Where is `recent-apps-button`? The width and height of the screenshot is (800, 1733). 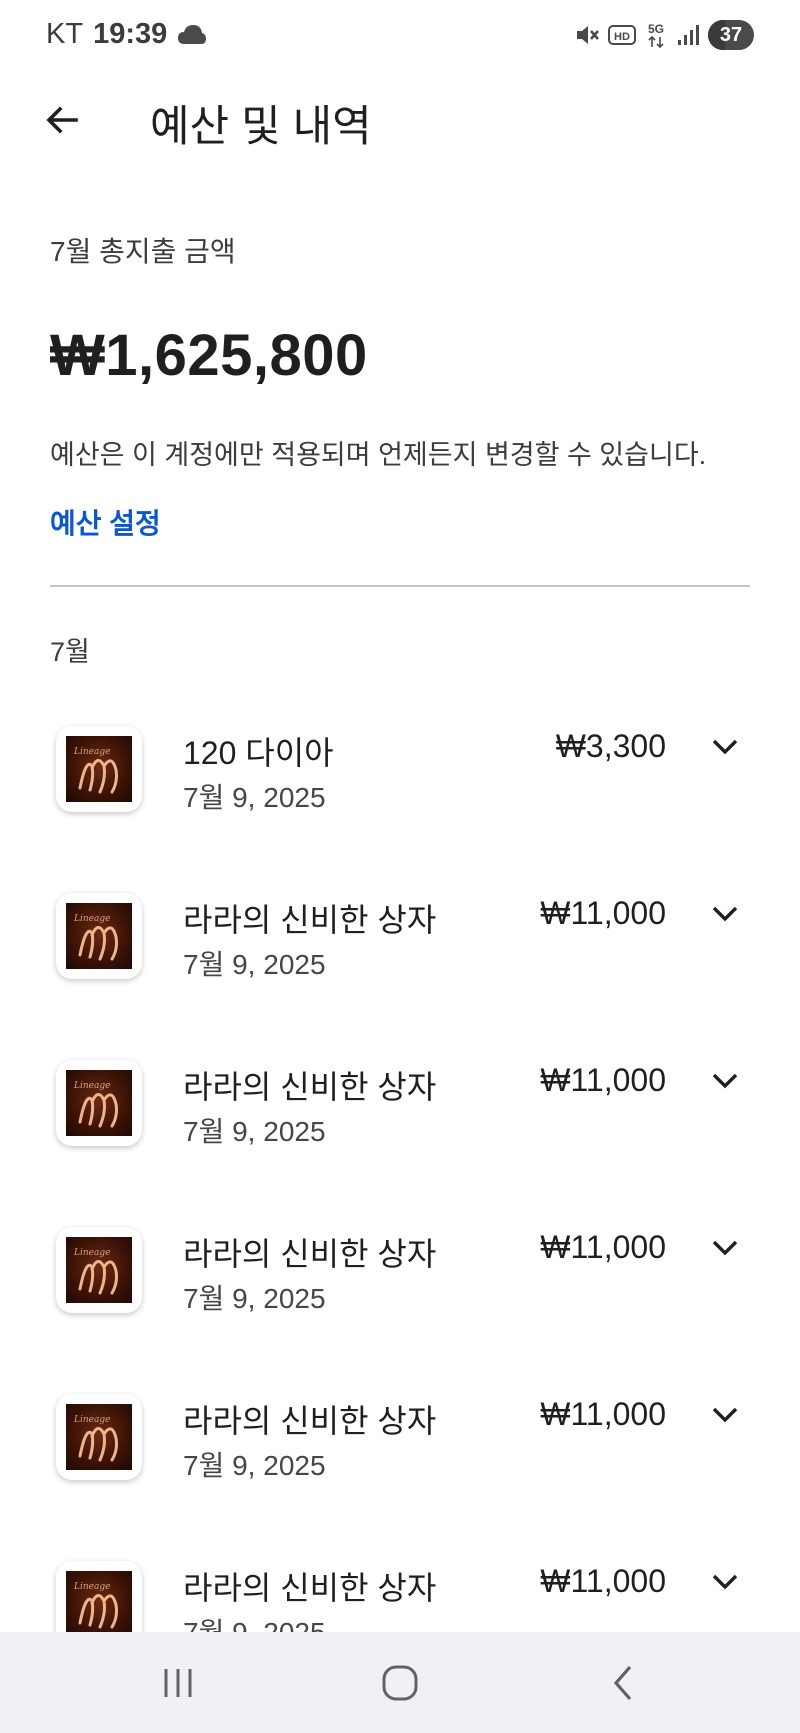 recent-apps-button is located at coordinates (178, 1683).